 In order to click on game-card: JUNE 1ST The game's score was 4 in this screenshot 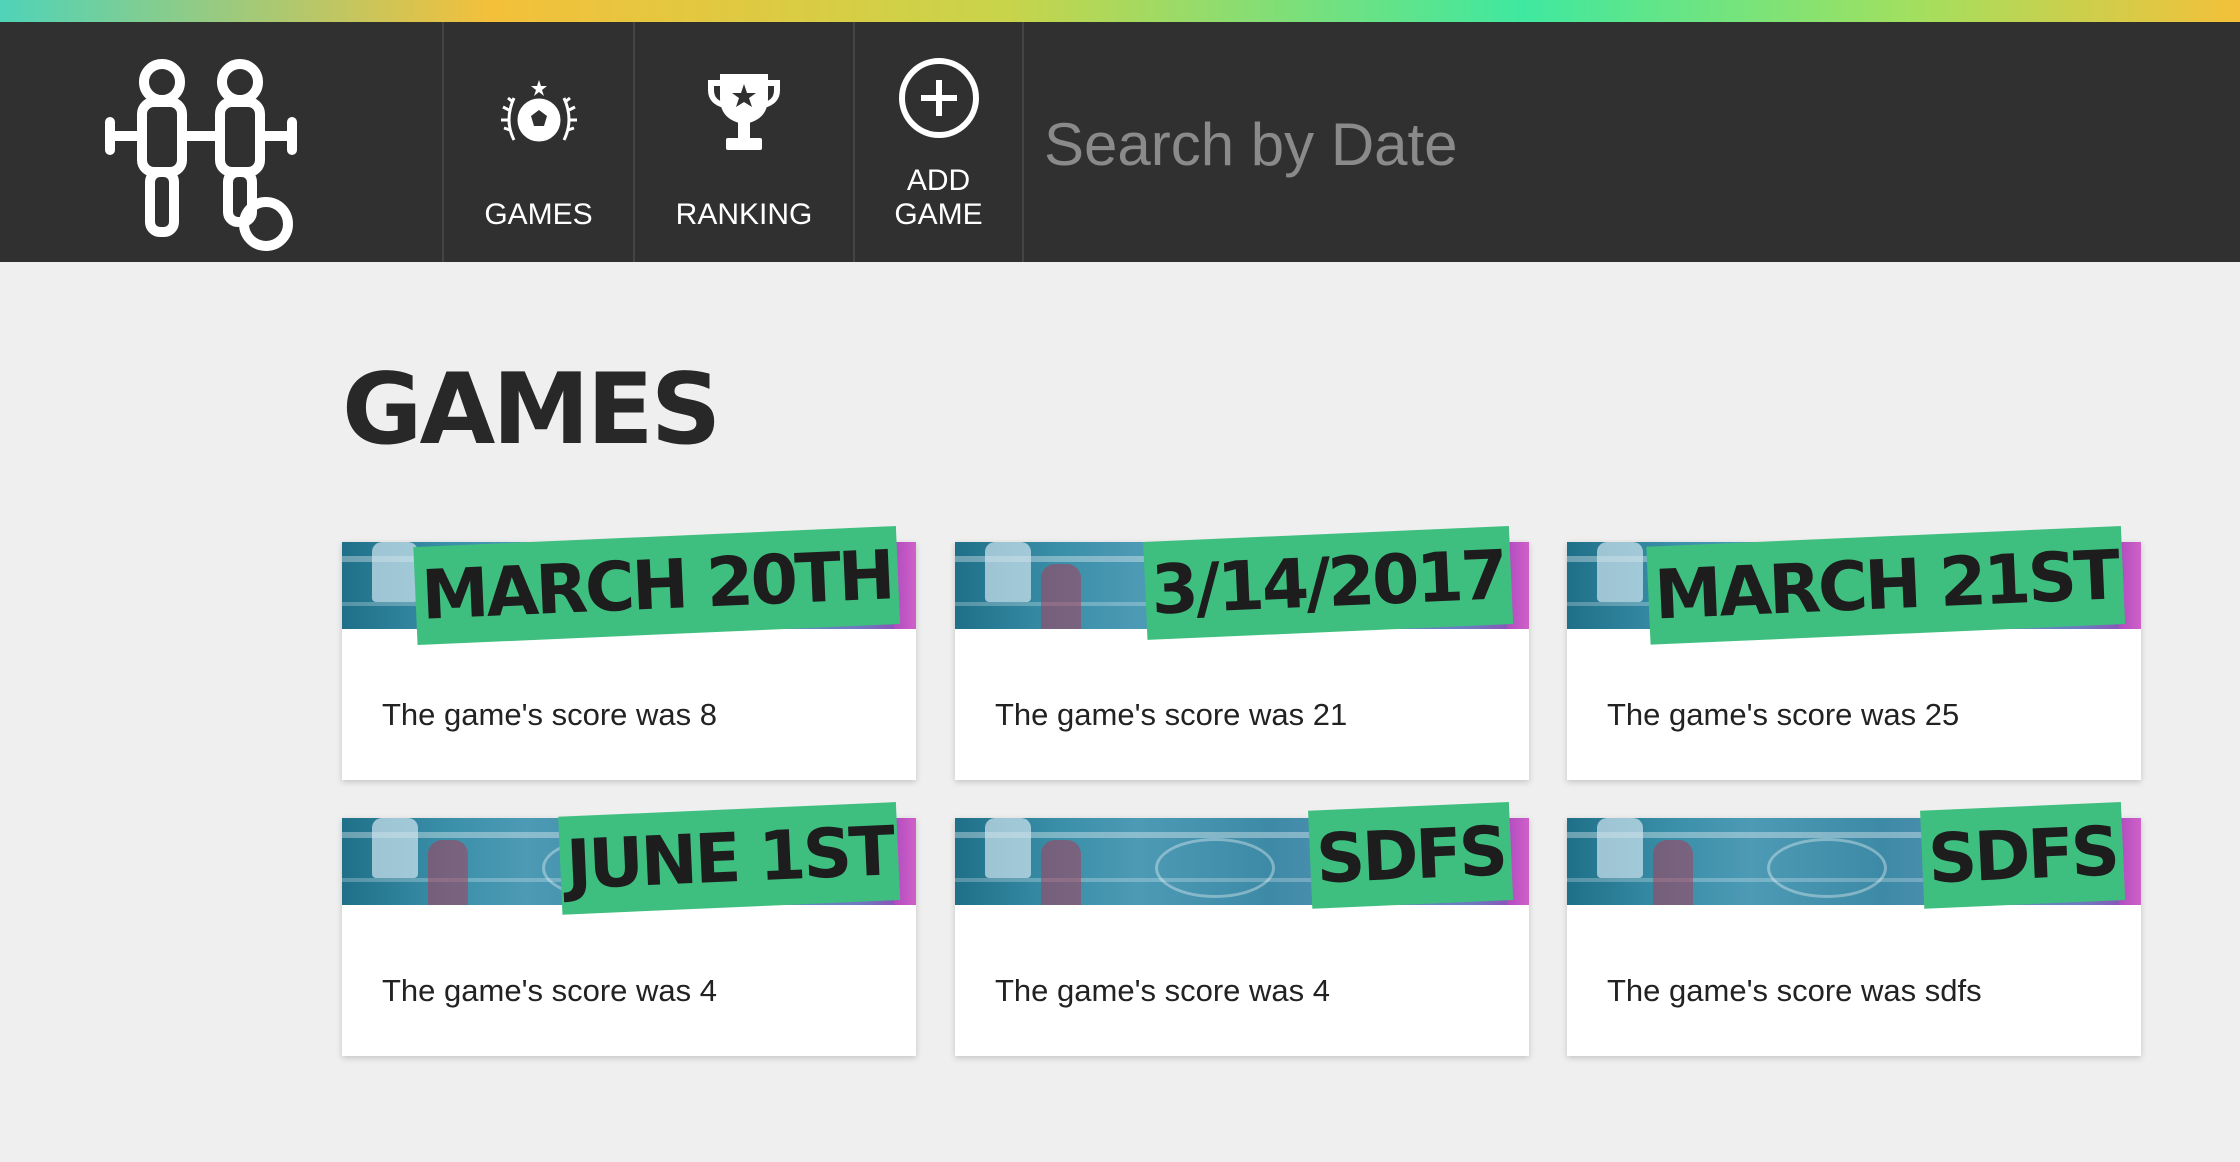, I will do `click(629, 929)`.